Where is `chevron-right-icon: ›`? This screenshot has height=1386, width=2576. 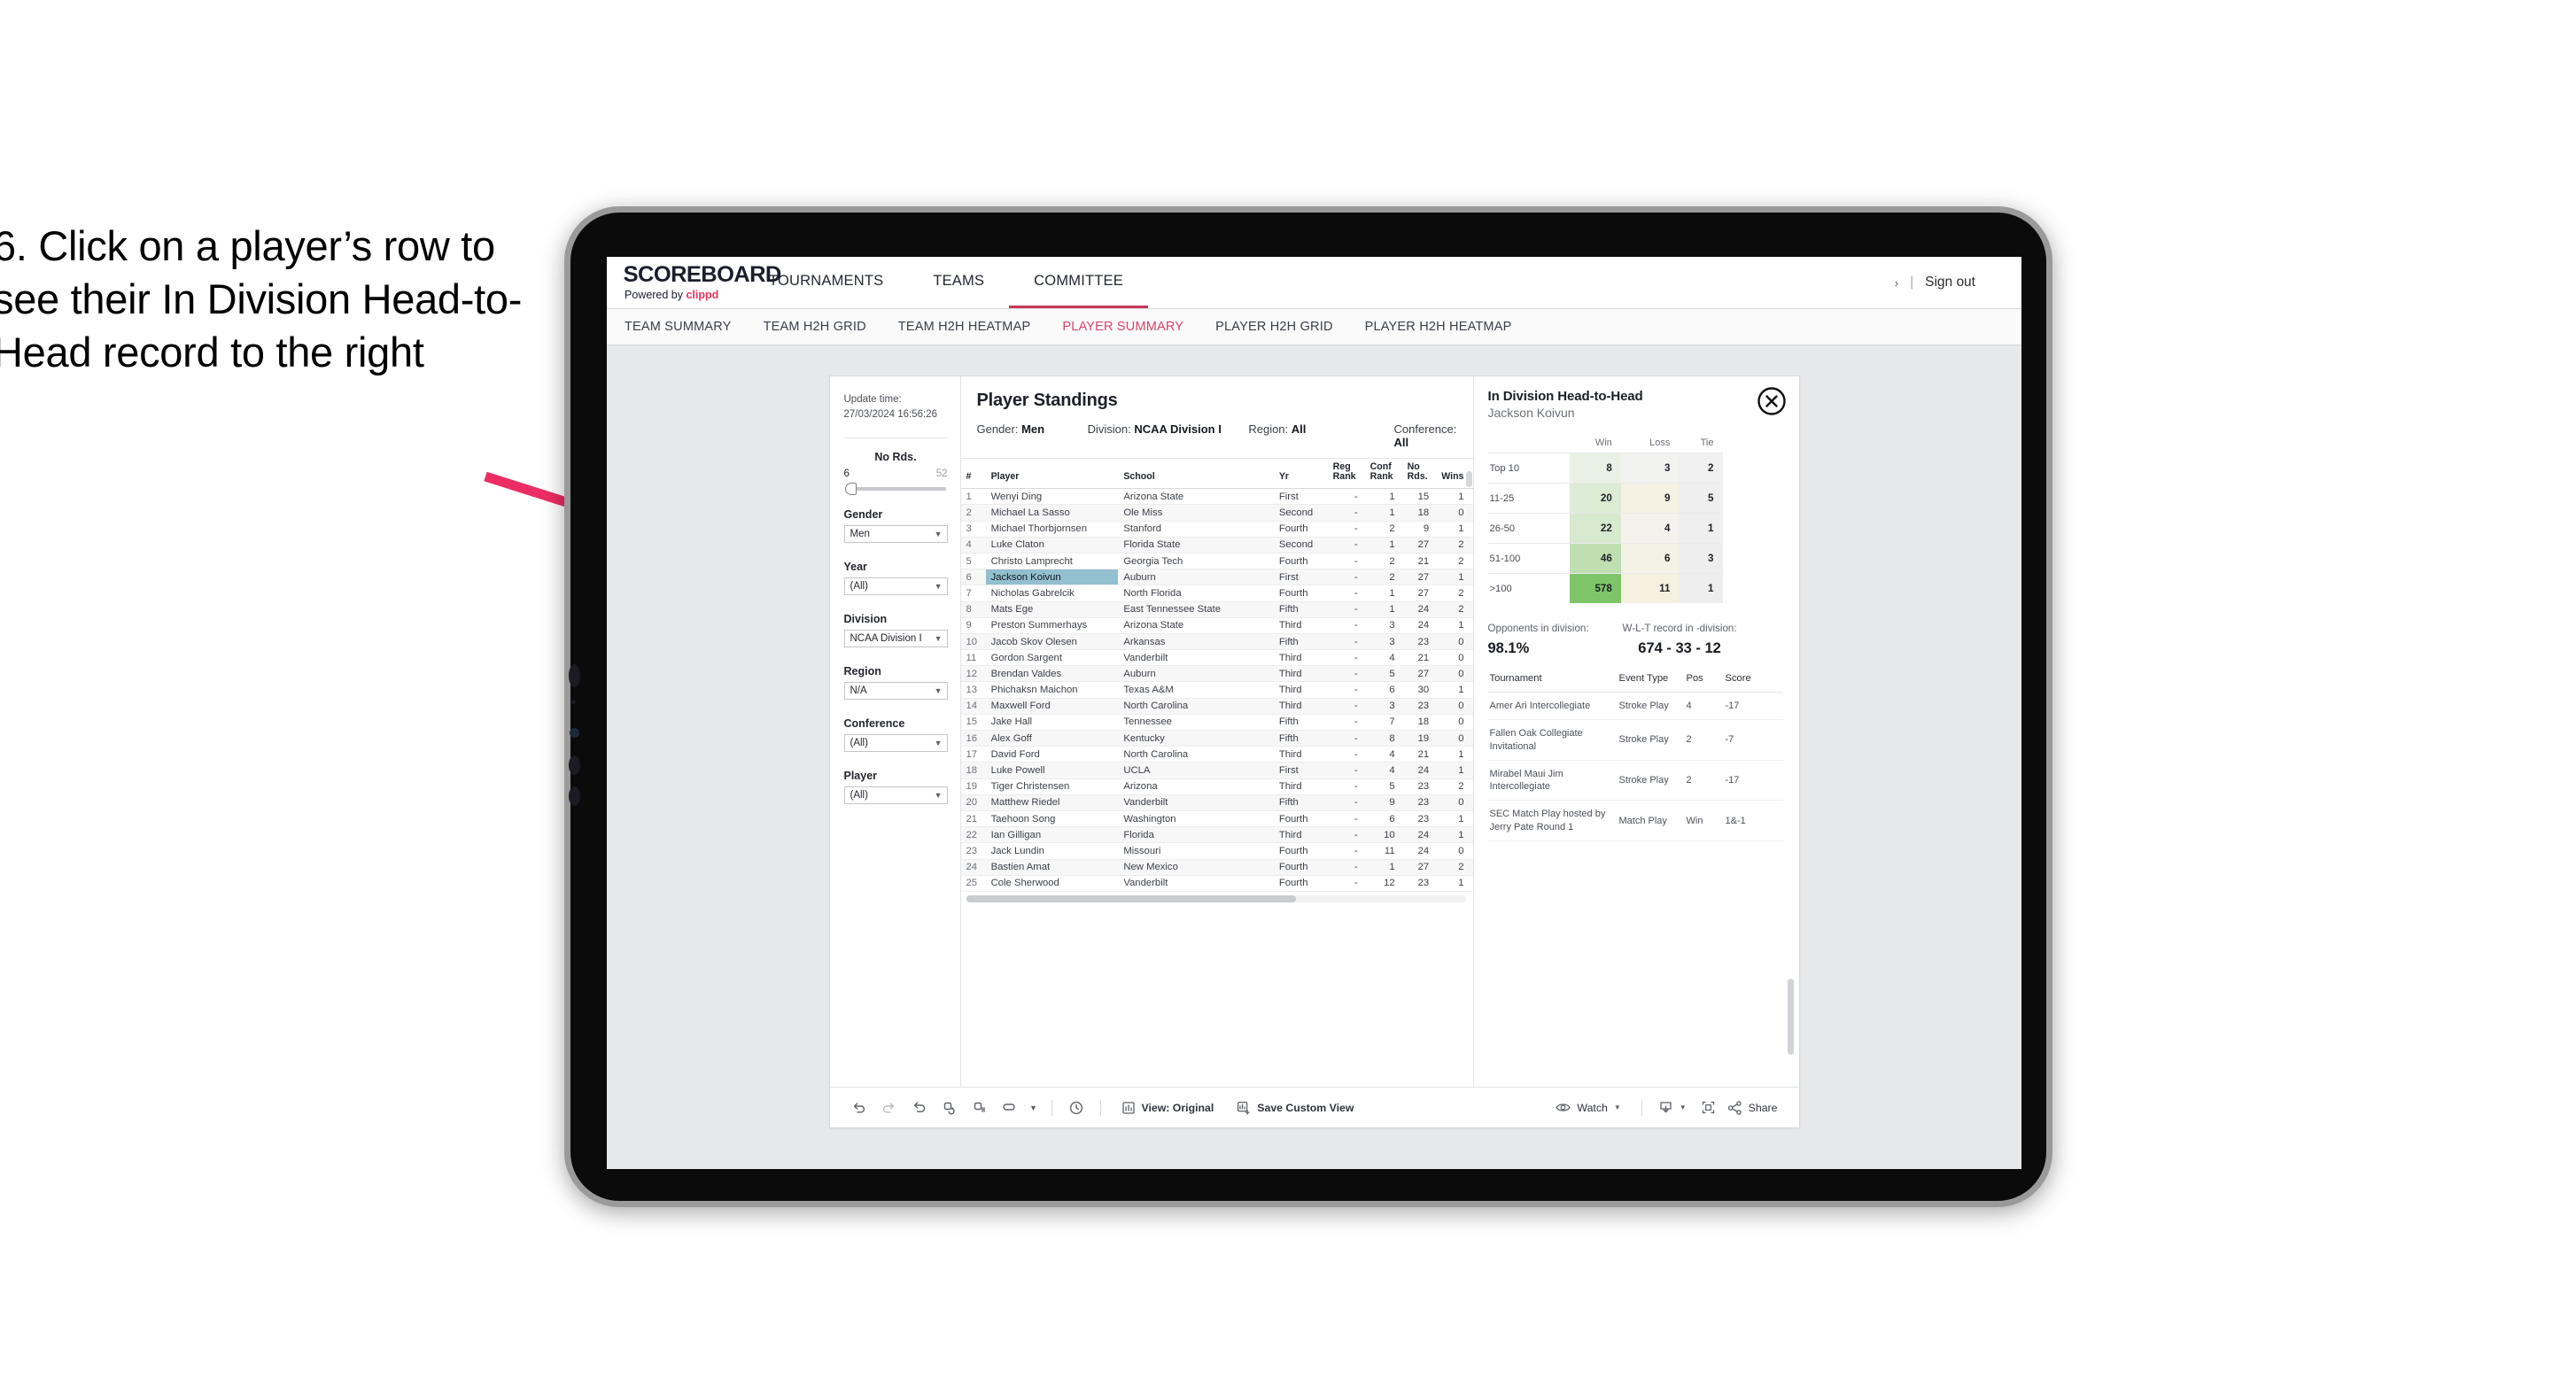
chevron-right-icon: › is located at coordinates (1896, 283).